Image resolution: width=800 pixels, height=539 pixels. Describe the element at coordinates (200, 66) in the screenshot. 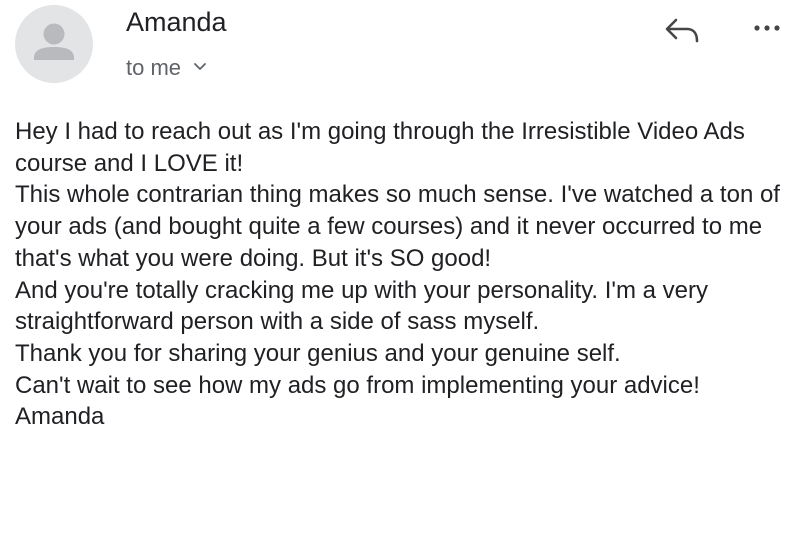

I see `chevron-down-icon` at that location.